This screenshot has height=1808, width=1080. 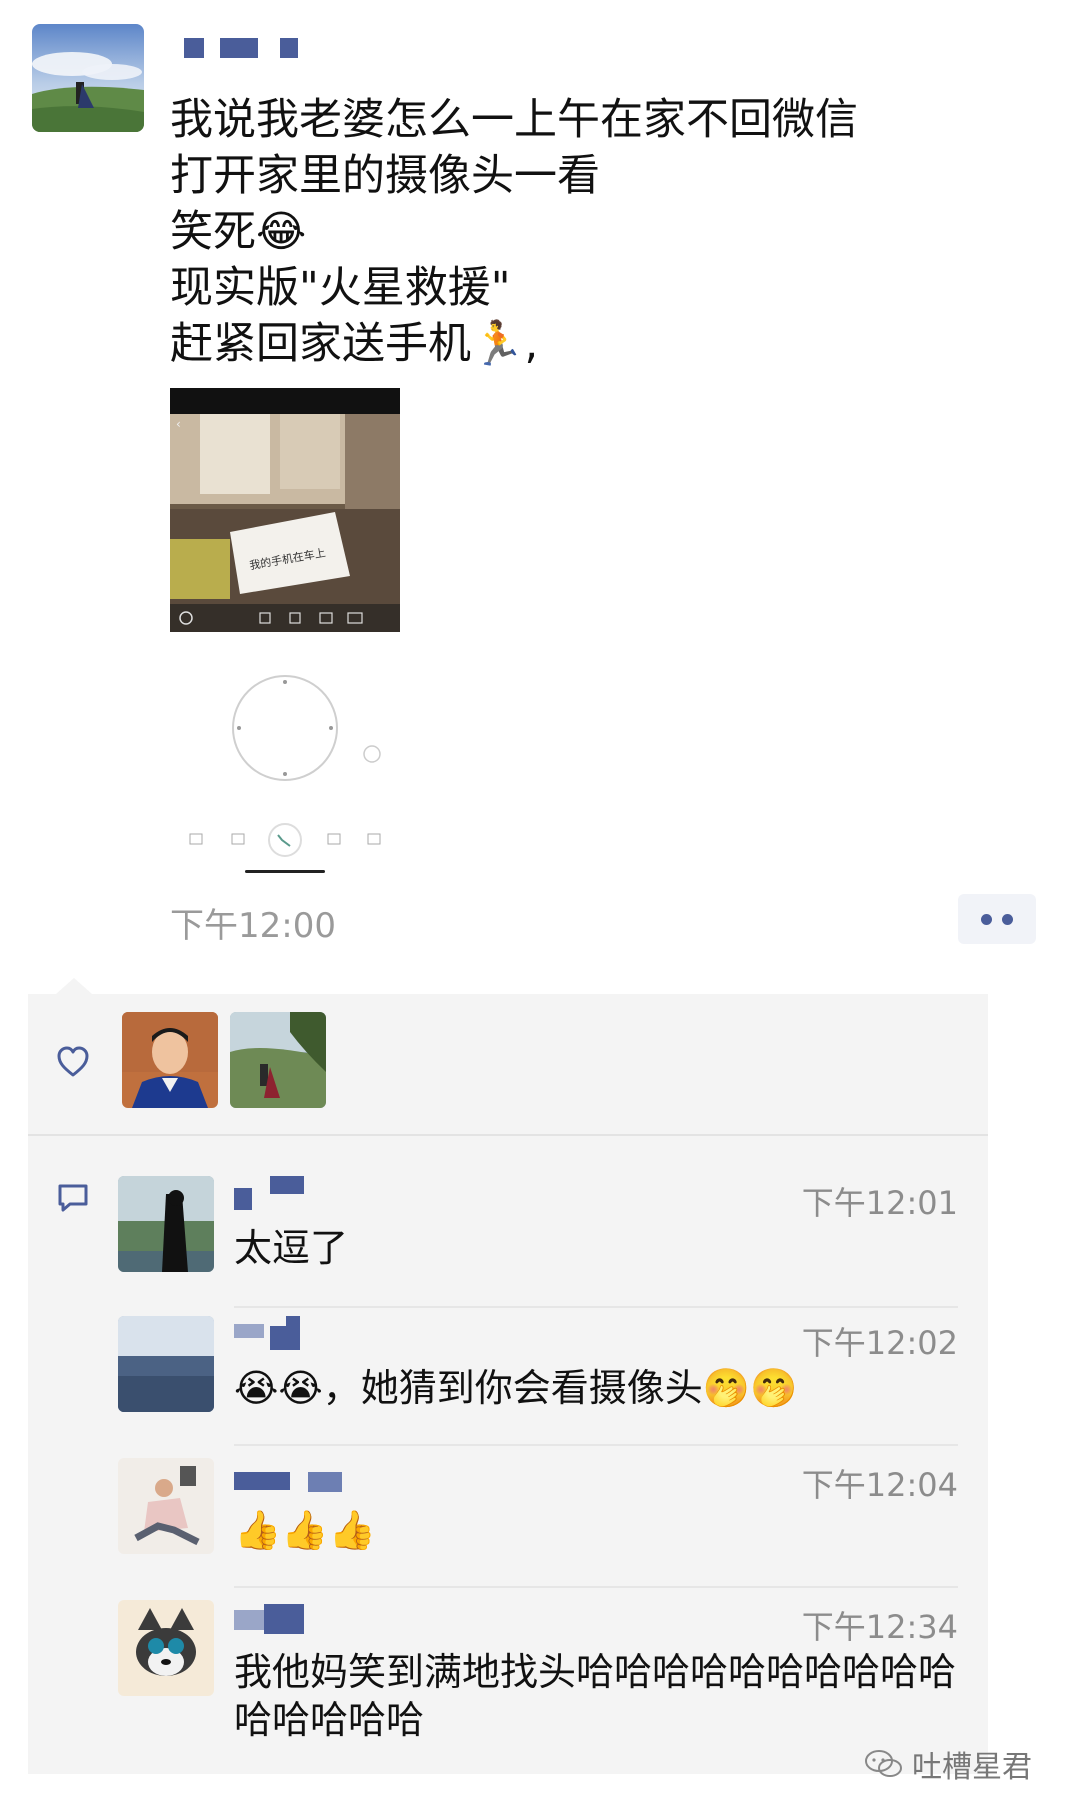 I want to click on panel-pointer, so click(x=74, y=986).